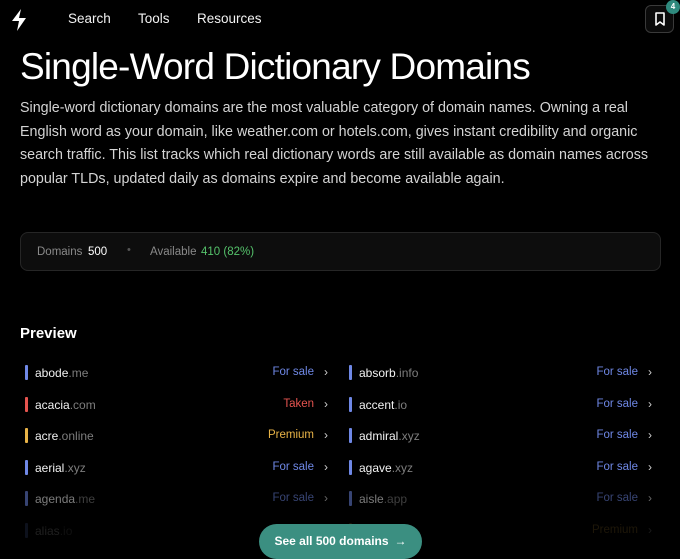 The width and height of the screenshot is (680, 559). Describe the element at coordinates (400, 541) in the screenshot. I see `arrow-right-icon: →` at that location.